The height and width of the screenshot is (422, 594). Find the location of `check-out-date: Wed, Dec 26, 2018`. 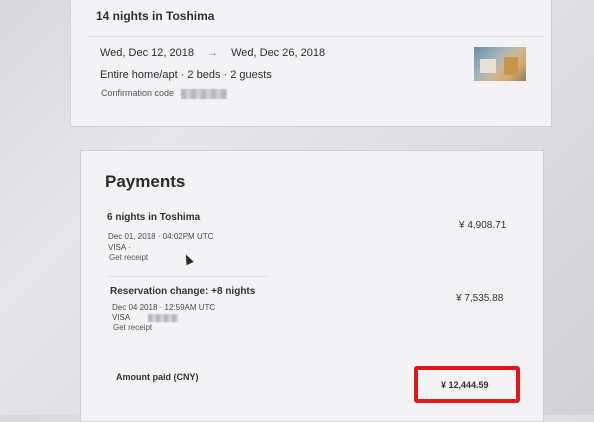

check-out-date: Wed, Dec 26, 2018 is located at coordinates (278, 53).